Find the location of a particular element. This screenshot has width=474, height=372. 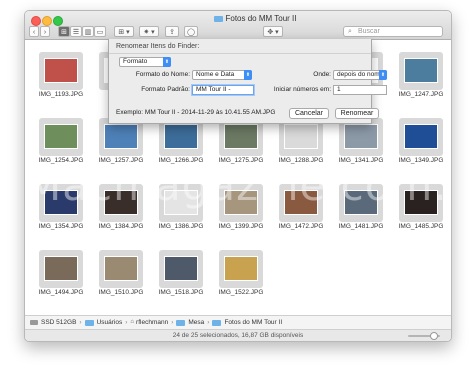

dialog-title: Renomear Itens do Finder: is located at coordinates (158, 46).